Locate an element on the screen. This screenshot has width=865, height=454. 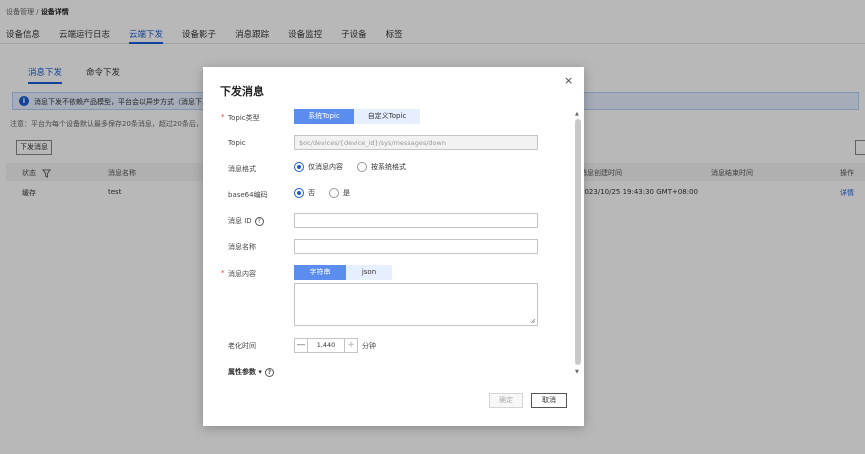
scroll-down-icon: ▼ is located at coordinates (577, 372).